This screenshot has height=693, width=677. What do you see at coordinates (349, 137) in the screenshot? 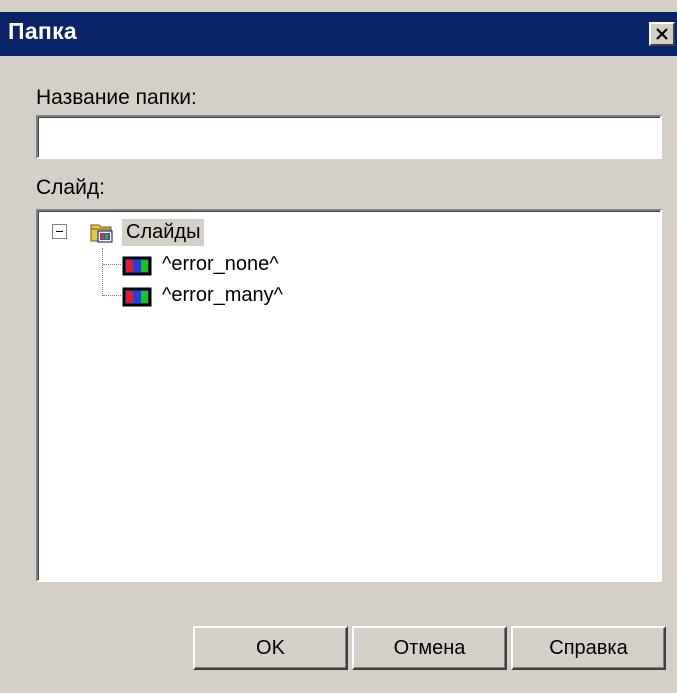
I see `folder-name-input` at bounding box center [349, 137].